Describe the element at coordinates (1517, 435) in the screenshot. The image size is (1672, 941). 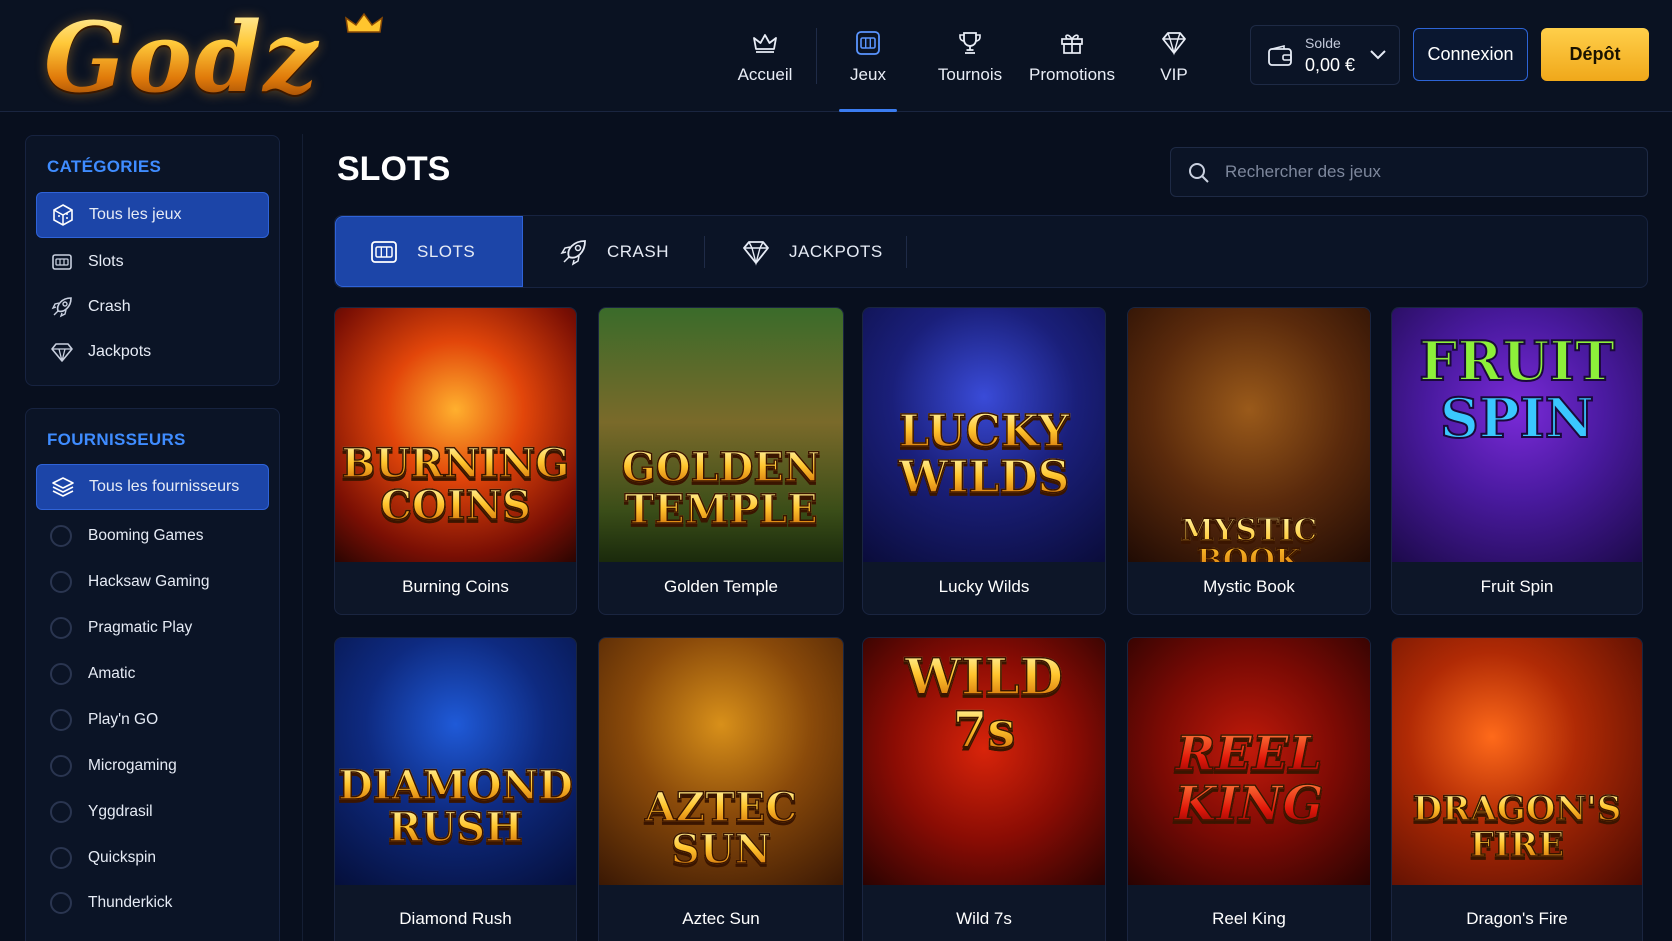
I see `game-thumbnail: FRUIT SPIN` at that location.